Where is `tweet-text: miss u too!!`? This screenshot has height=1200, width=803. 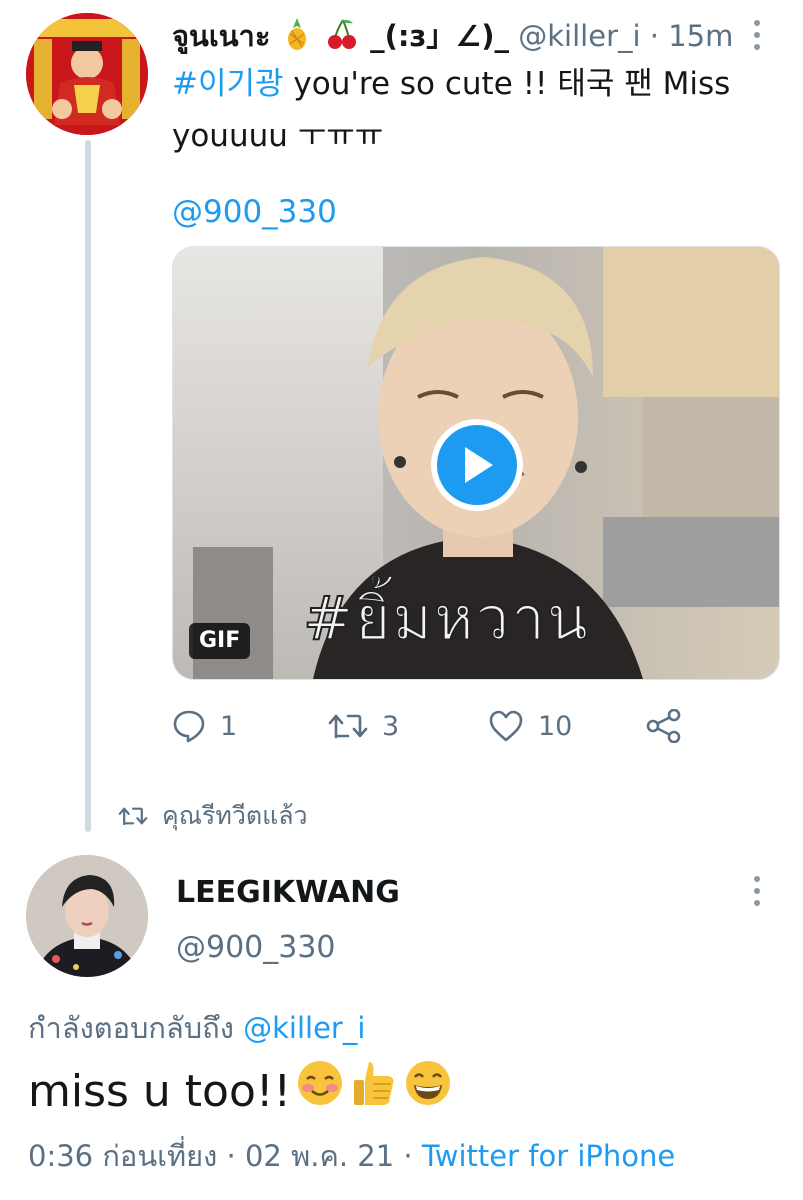
tweet-text: miss u too!! is located at coordinates (240, 1092).